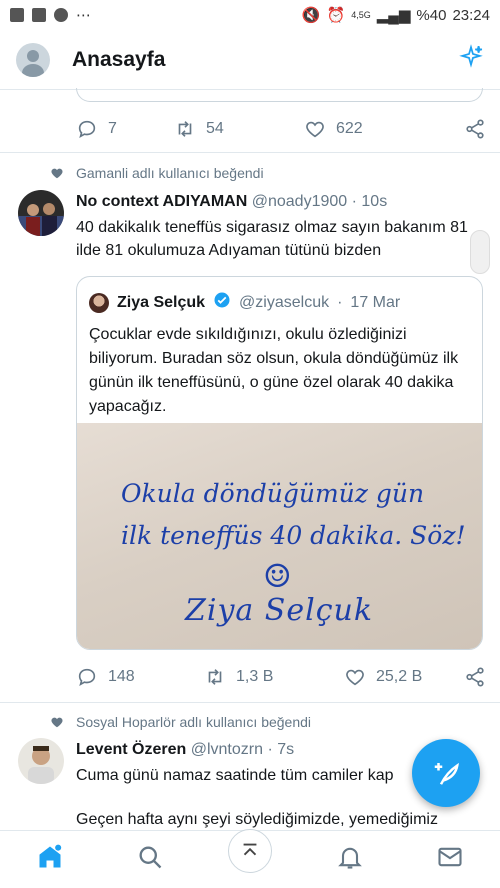  I want to click on social-context: Gamanli adlı kullanıcı beğendi, so click(157, 173).